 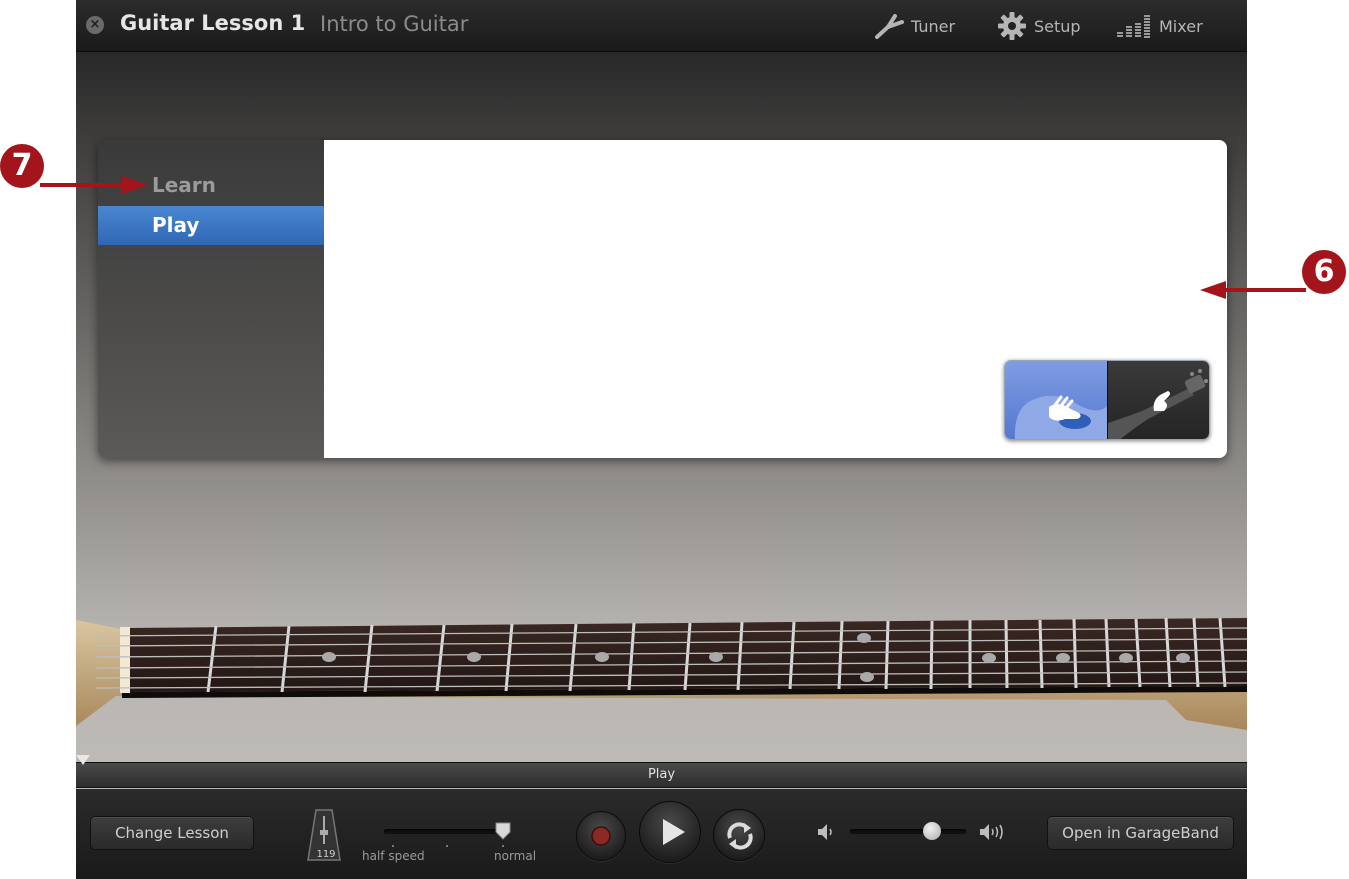 What do you see at coordinates (445, 831) in the screenshot?
I see `speed-slider-track` at bounding box center [445, 831].